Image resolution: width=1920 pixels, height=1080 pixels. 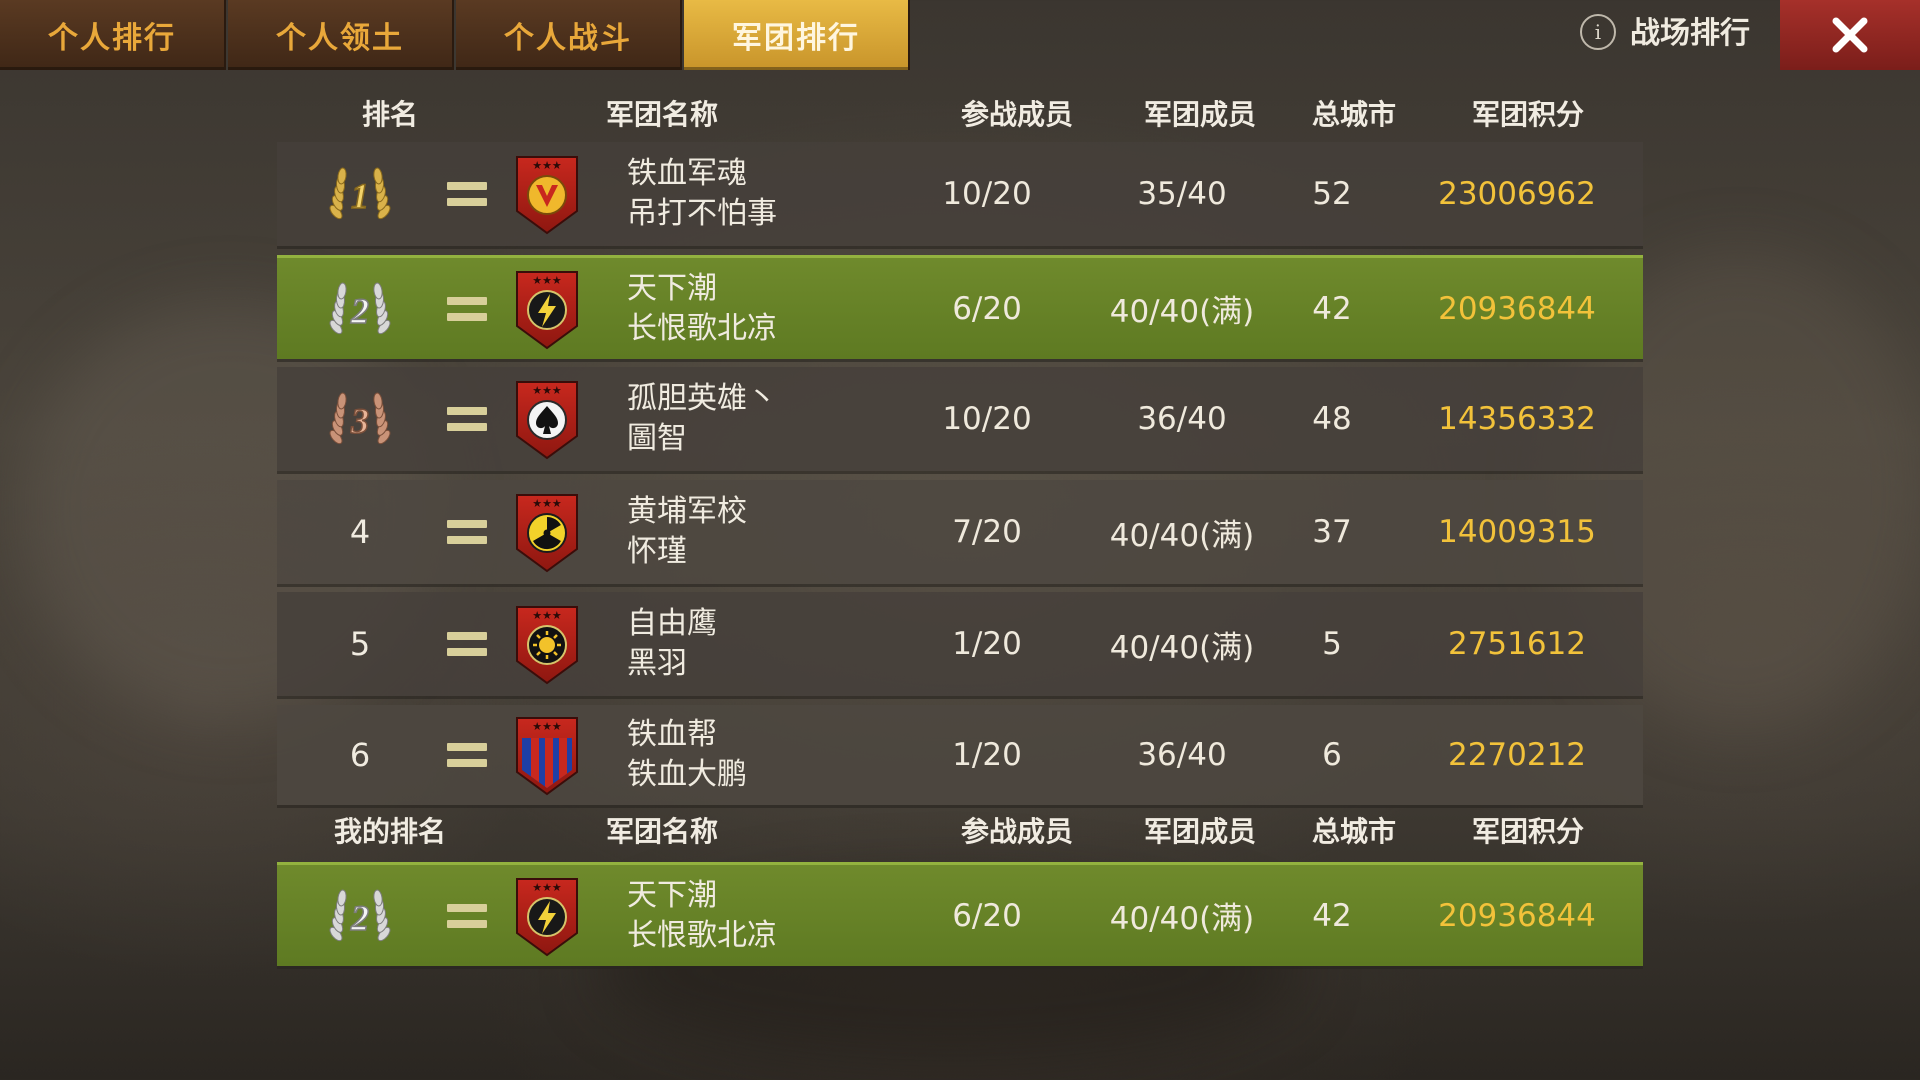 What do you see at coordinates (987, 644) in the screenshot?
I see `participants-value: 1/20` at bounding box center [987, 644].